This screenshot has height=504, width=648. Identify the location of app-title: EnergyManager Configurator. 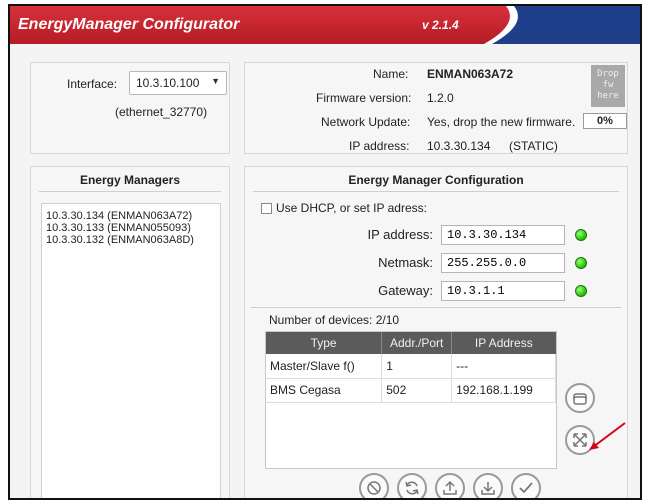
(129, 24).